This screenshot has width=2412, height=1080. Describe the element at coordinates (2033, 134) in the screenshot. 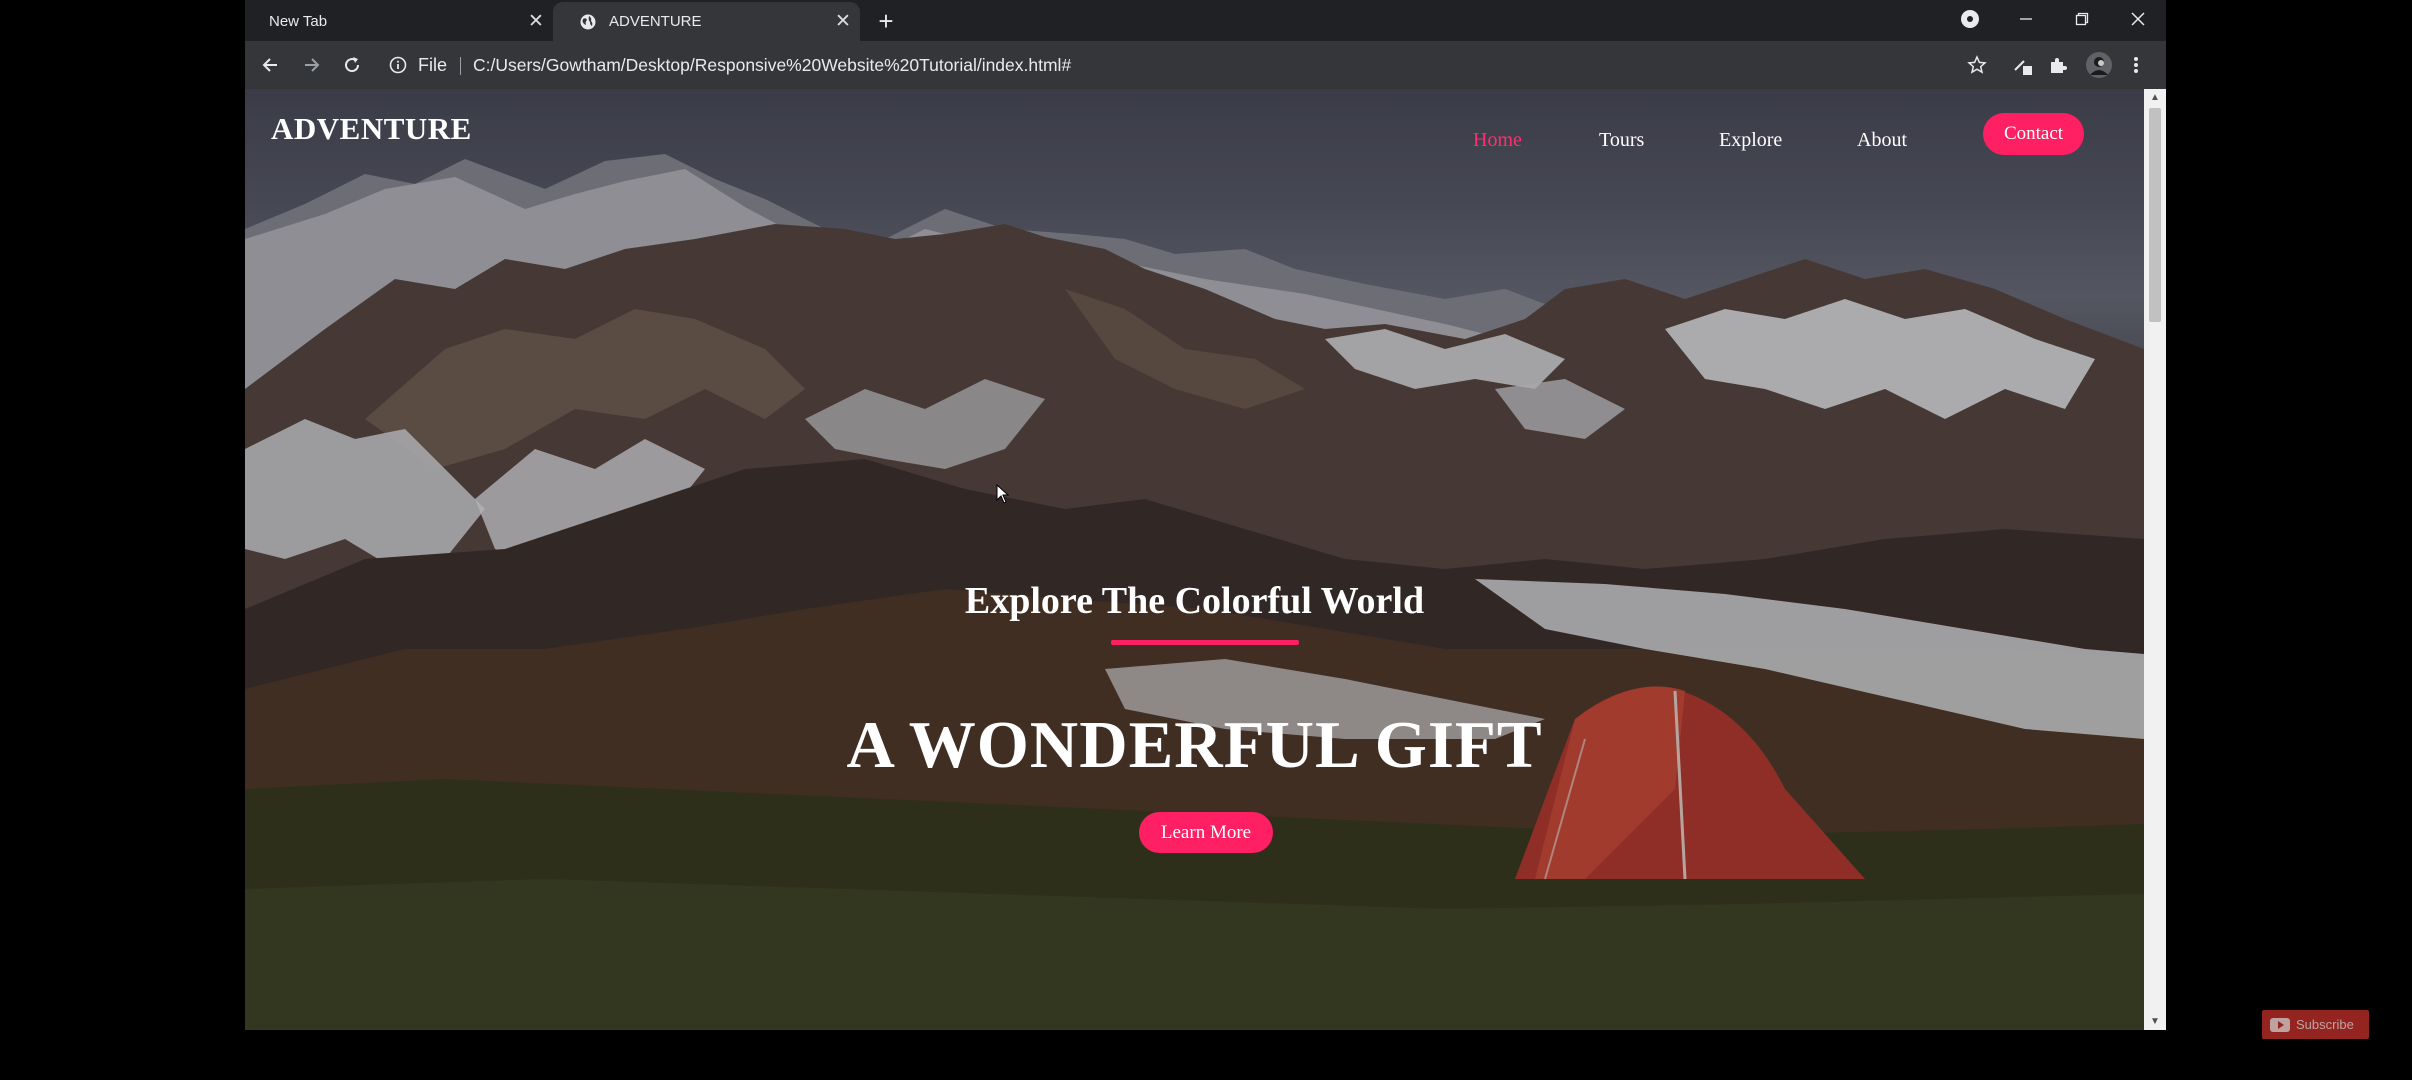

I see `contact-button: Contact` at that location.